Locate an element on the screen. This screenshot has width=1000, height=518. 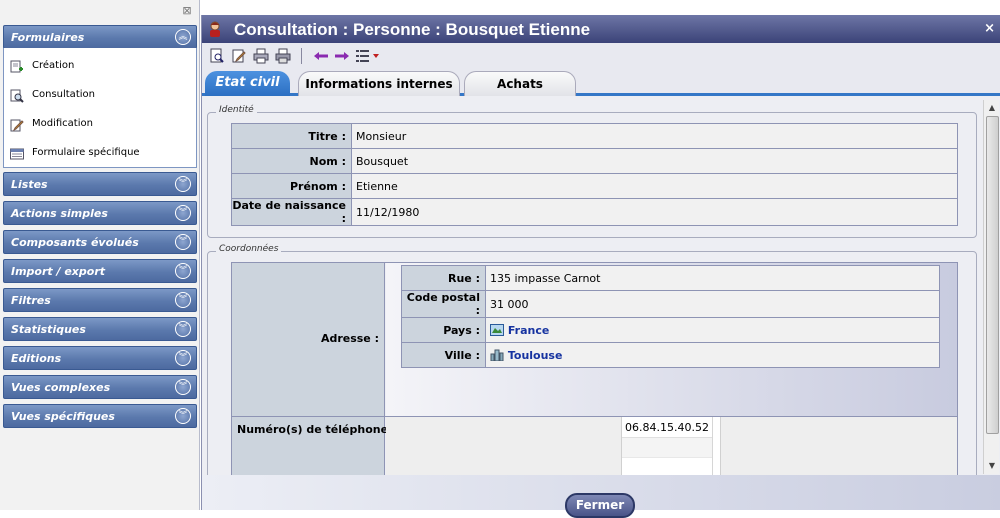
close-icon: × is located at coordinates (989, 28).